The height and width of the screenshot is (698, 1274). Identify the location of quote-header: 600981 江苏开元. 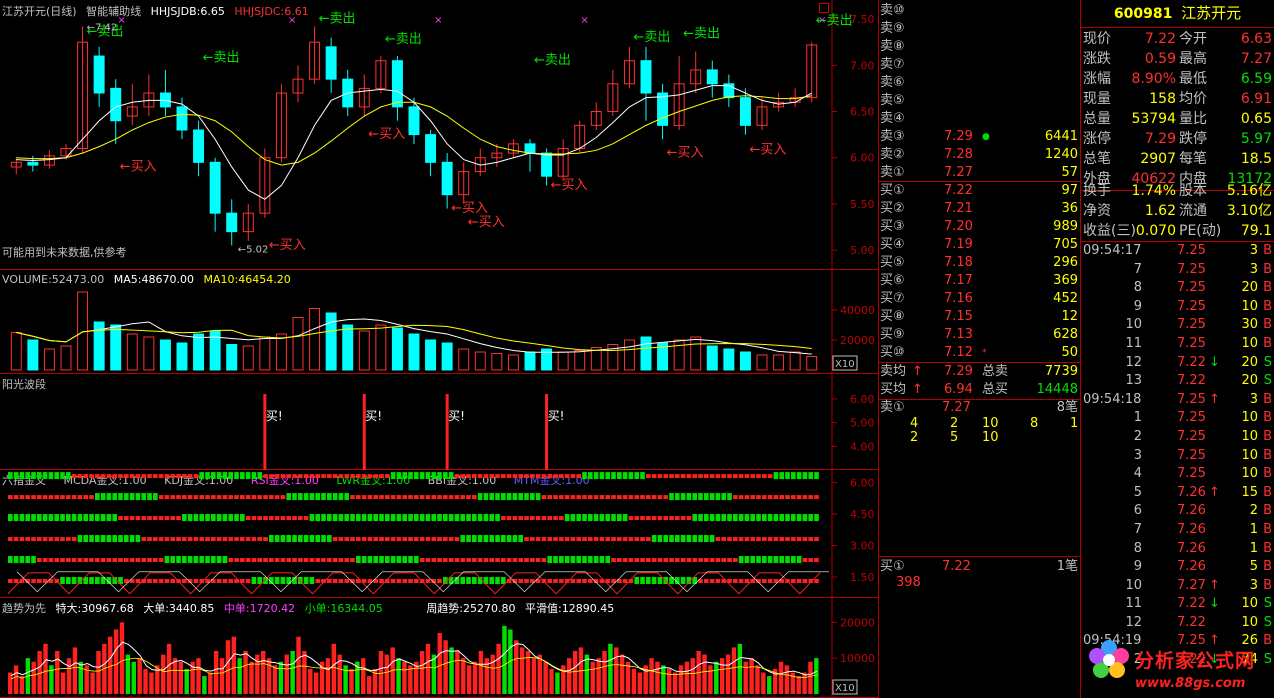
(1177, 13).